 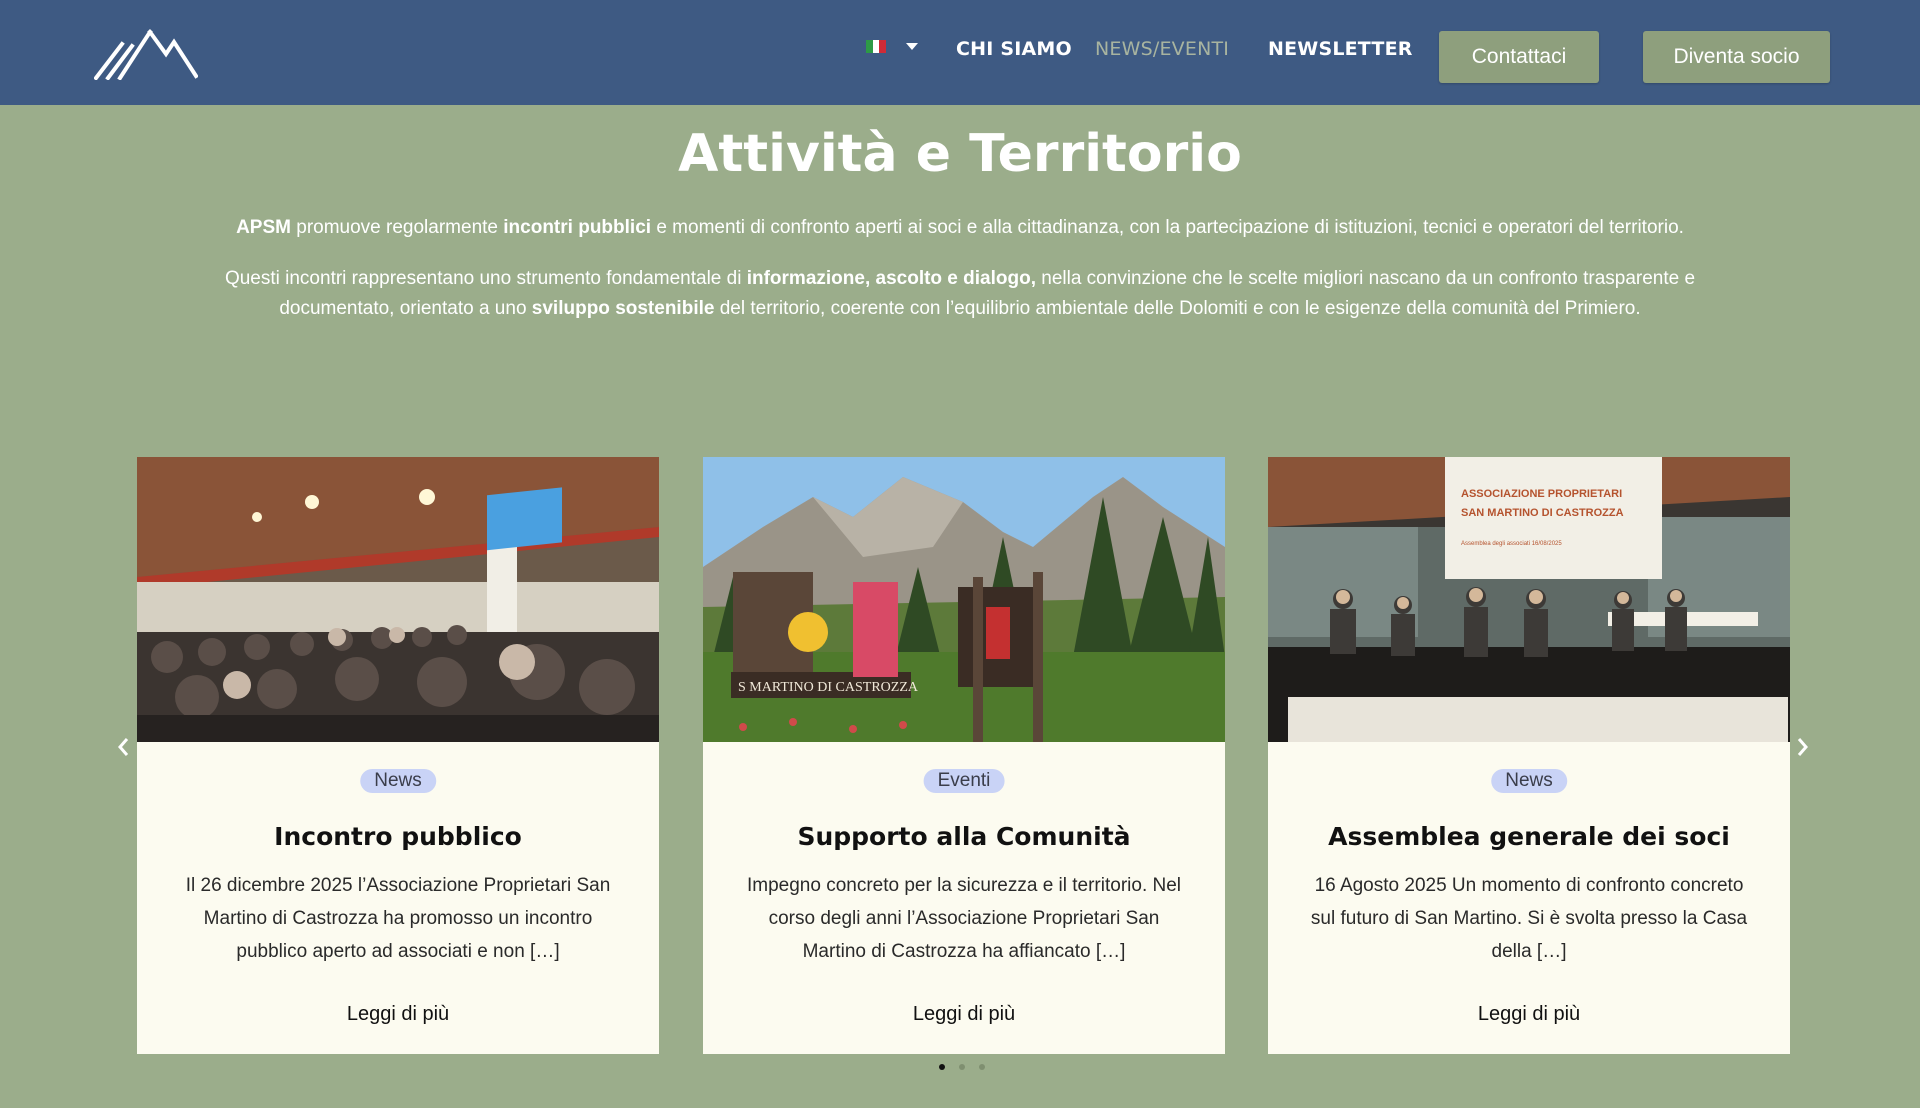 What do you see at coordinates (1519, 57) in the screenshot?
I see `contact-button: Contattaci` at bounding box center [1519, 57].